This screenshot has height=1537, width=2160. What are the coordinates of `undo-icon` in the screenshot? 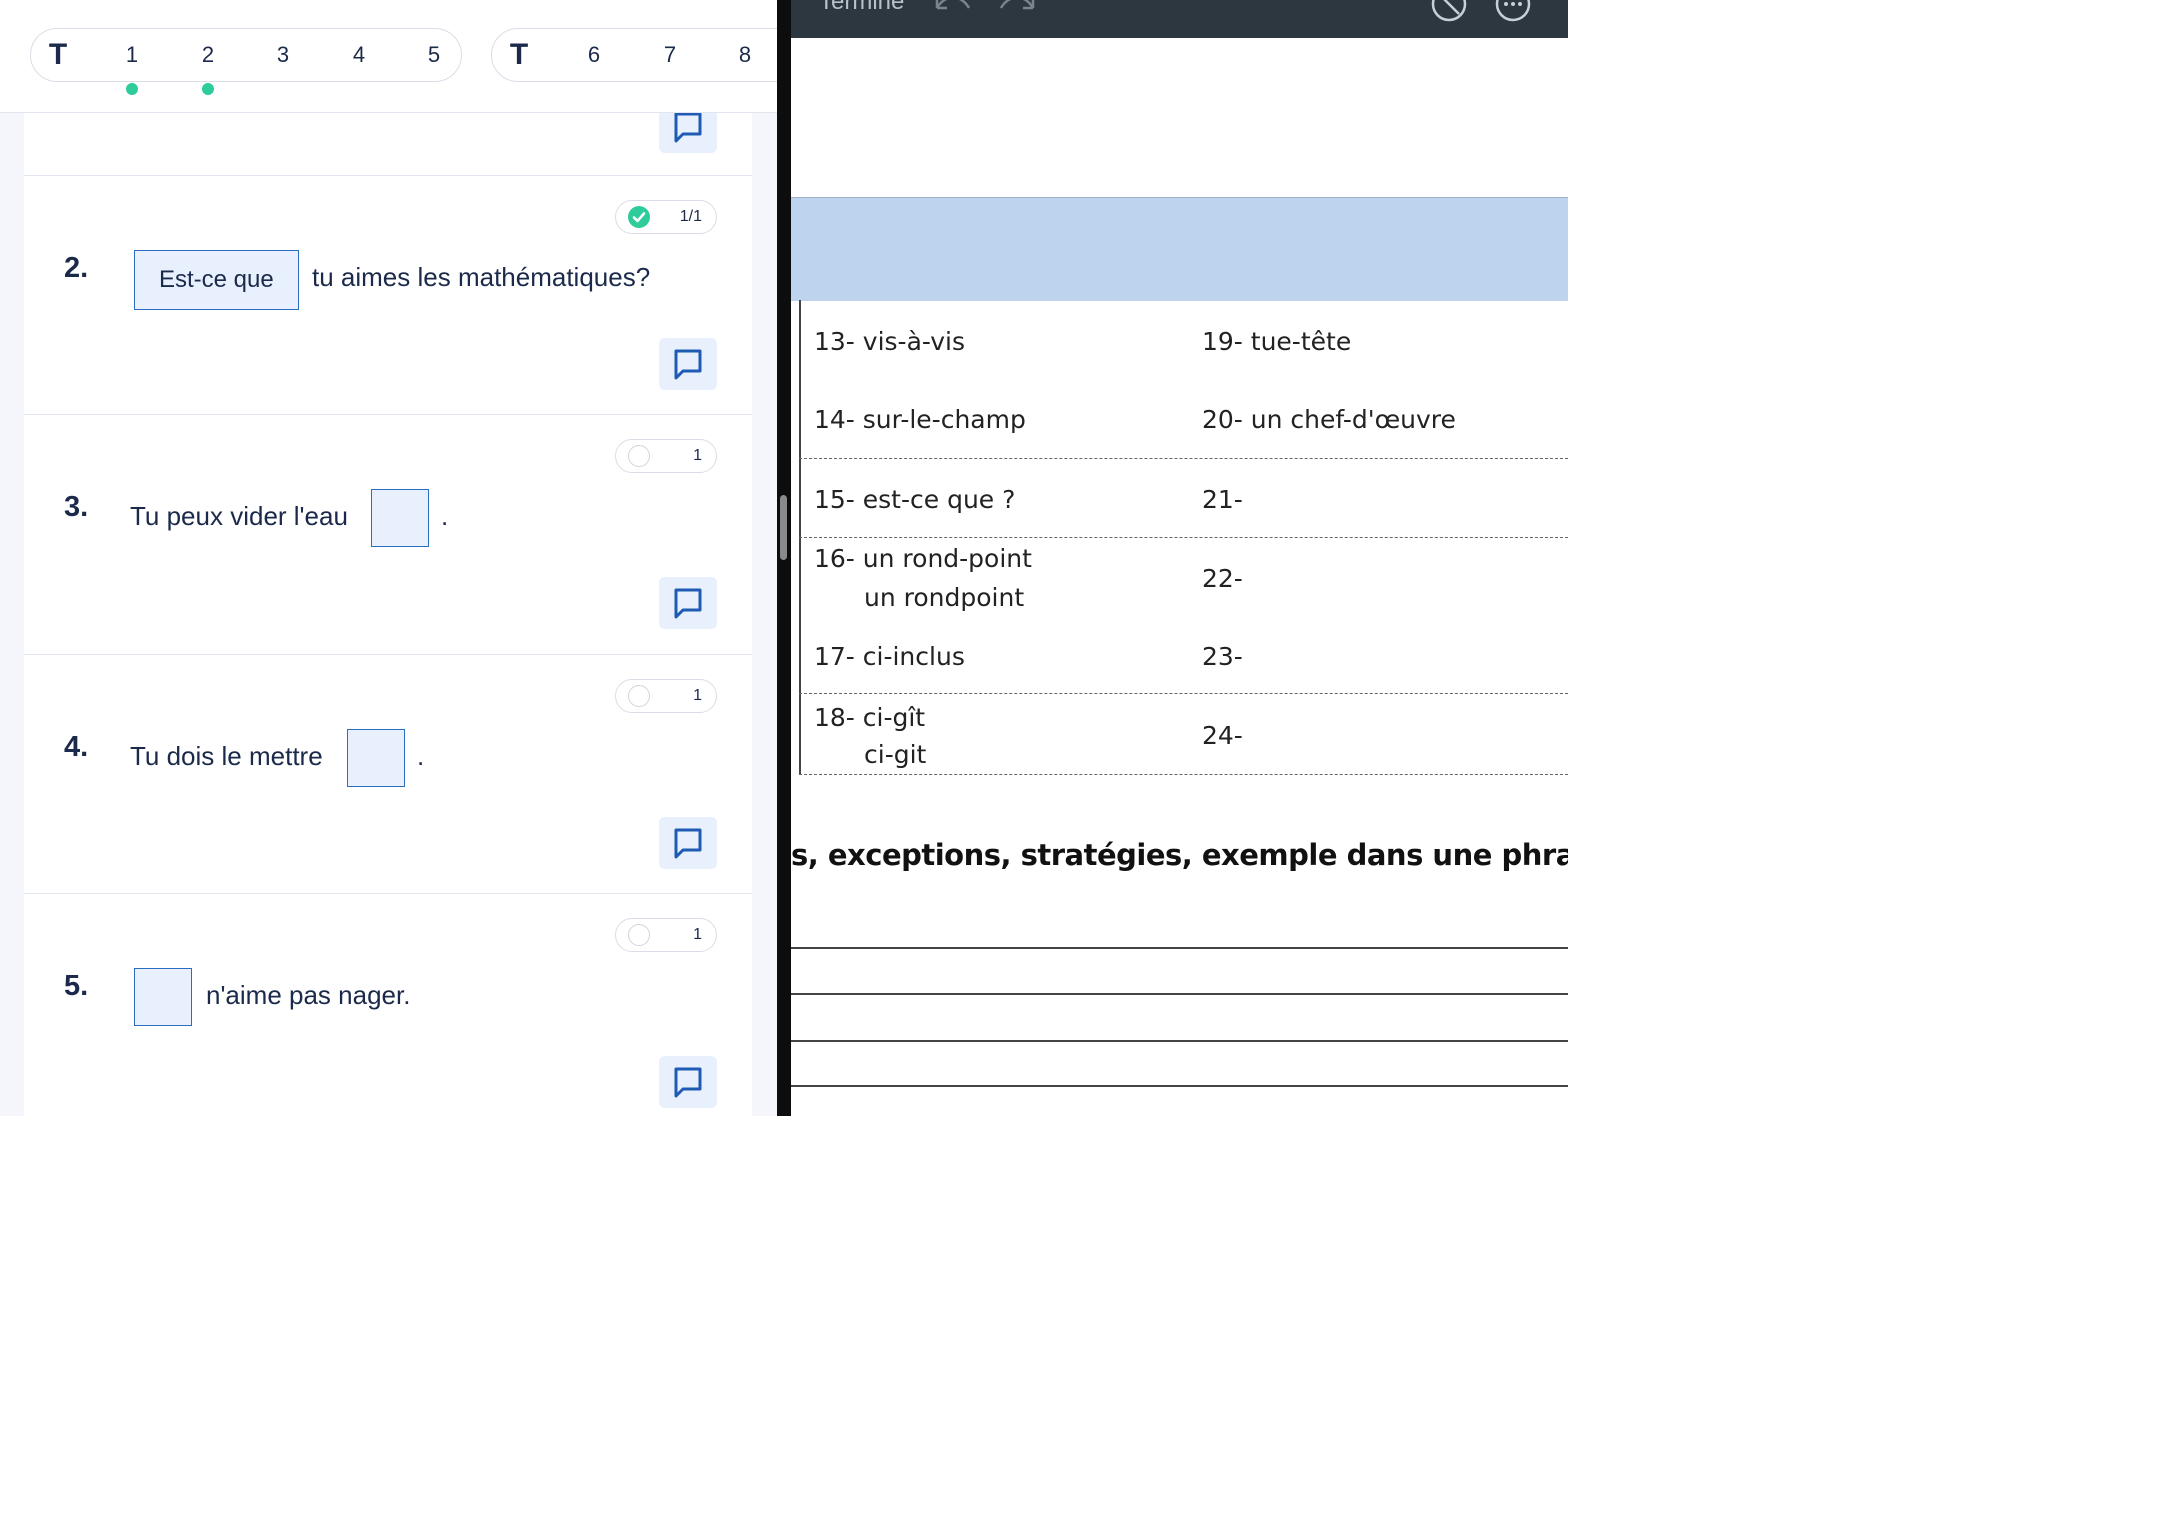 It's located at (953, 9).